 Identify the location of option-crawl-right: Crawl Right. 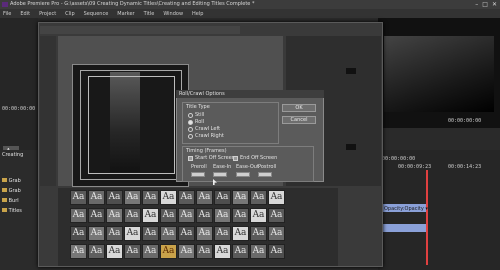
(206, 136).